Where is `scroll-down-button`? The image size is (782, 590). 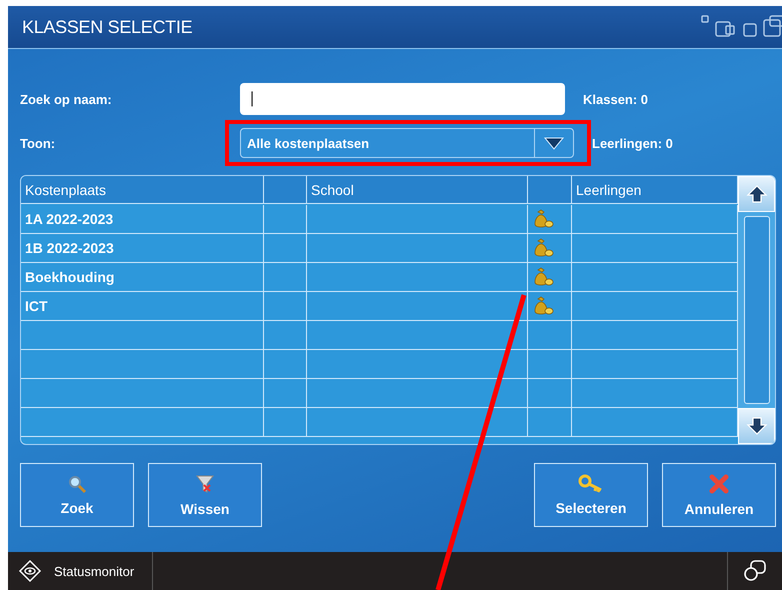
scroll-down-button is located at coordinates (756, 426).